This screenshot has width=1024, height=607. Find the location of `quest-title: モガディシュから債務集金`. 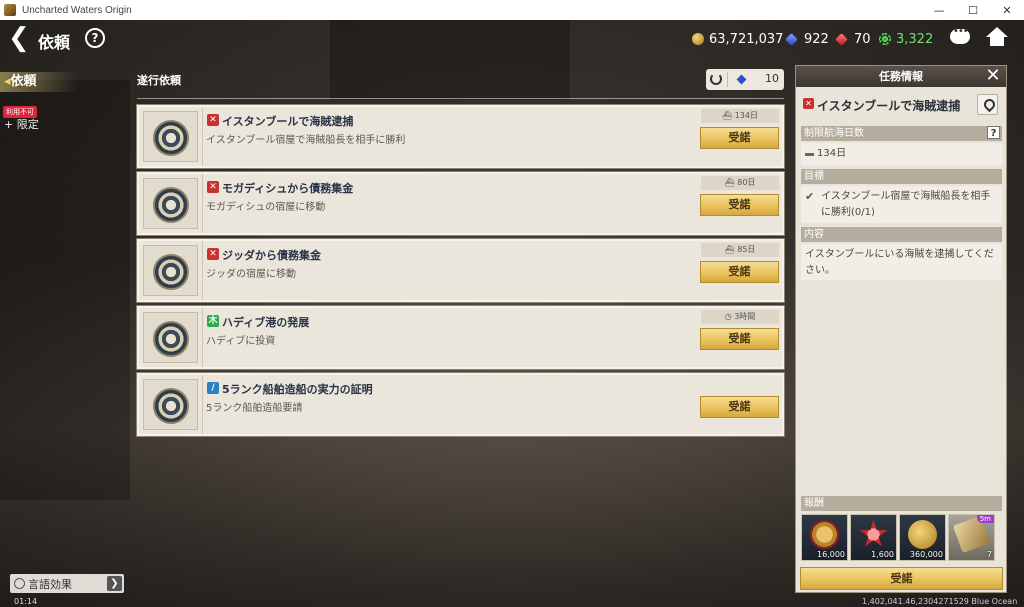

quest-title: モガディシュから債務集金 is located at coordinates (288, 188).